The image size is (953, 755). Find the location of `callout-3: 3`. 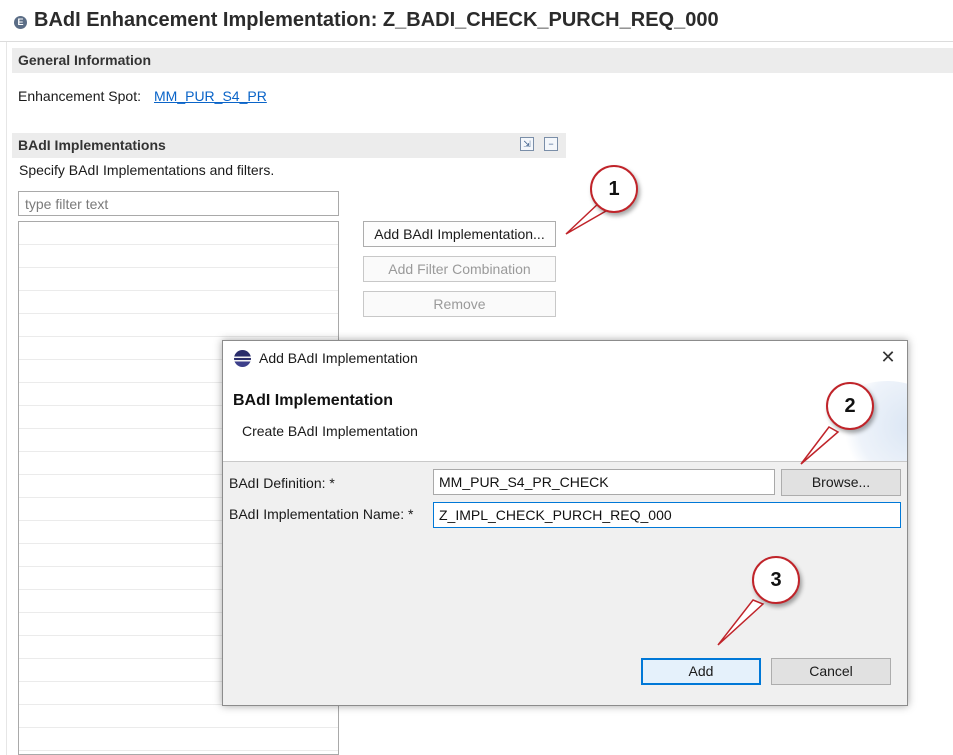

callout-3: 3 is located at coordinates (776, 580).